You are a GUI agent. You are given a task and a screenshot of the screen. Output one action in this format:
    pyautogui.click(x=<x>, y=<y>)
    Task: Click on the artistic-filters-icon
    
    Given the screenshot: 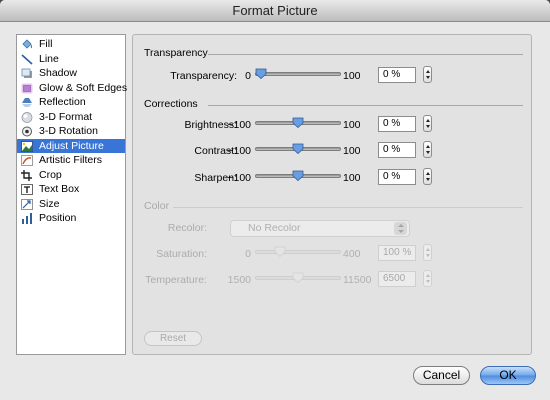 What is the action you would take?
    pyautogui.click(x=27, y=160)
    